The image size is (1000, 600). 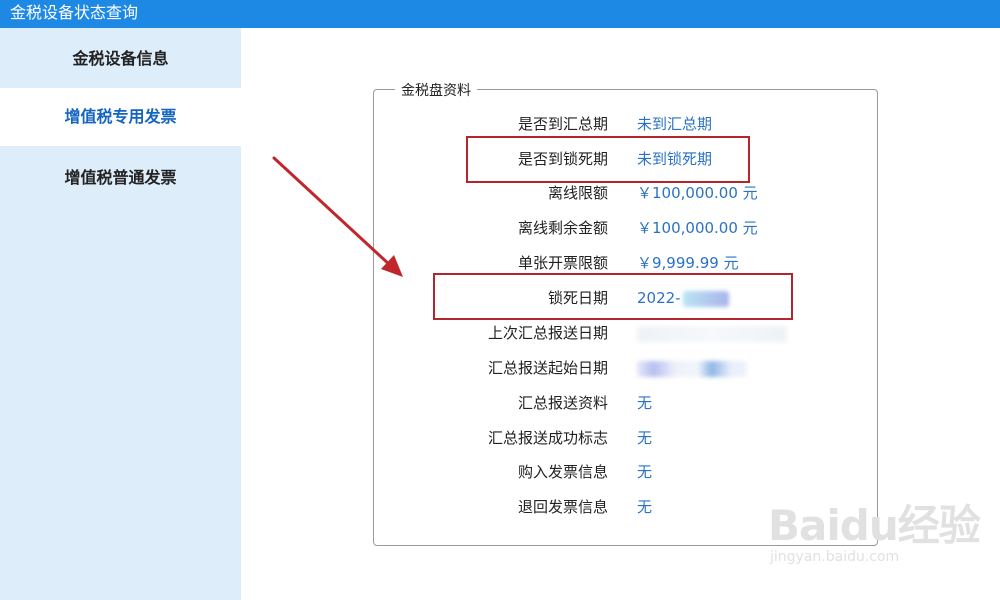 I want to click on arrow-shaft, so click(x=332, y=212).